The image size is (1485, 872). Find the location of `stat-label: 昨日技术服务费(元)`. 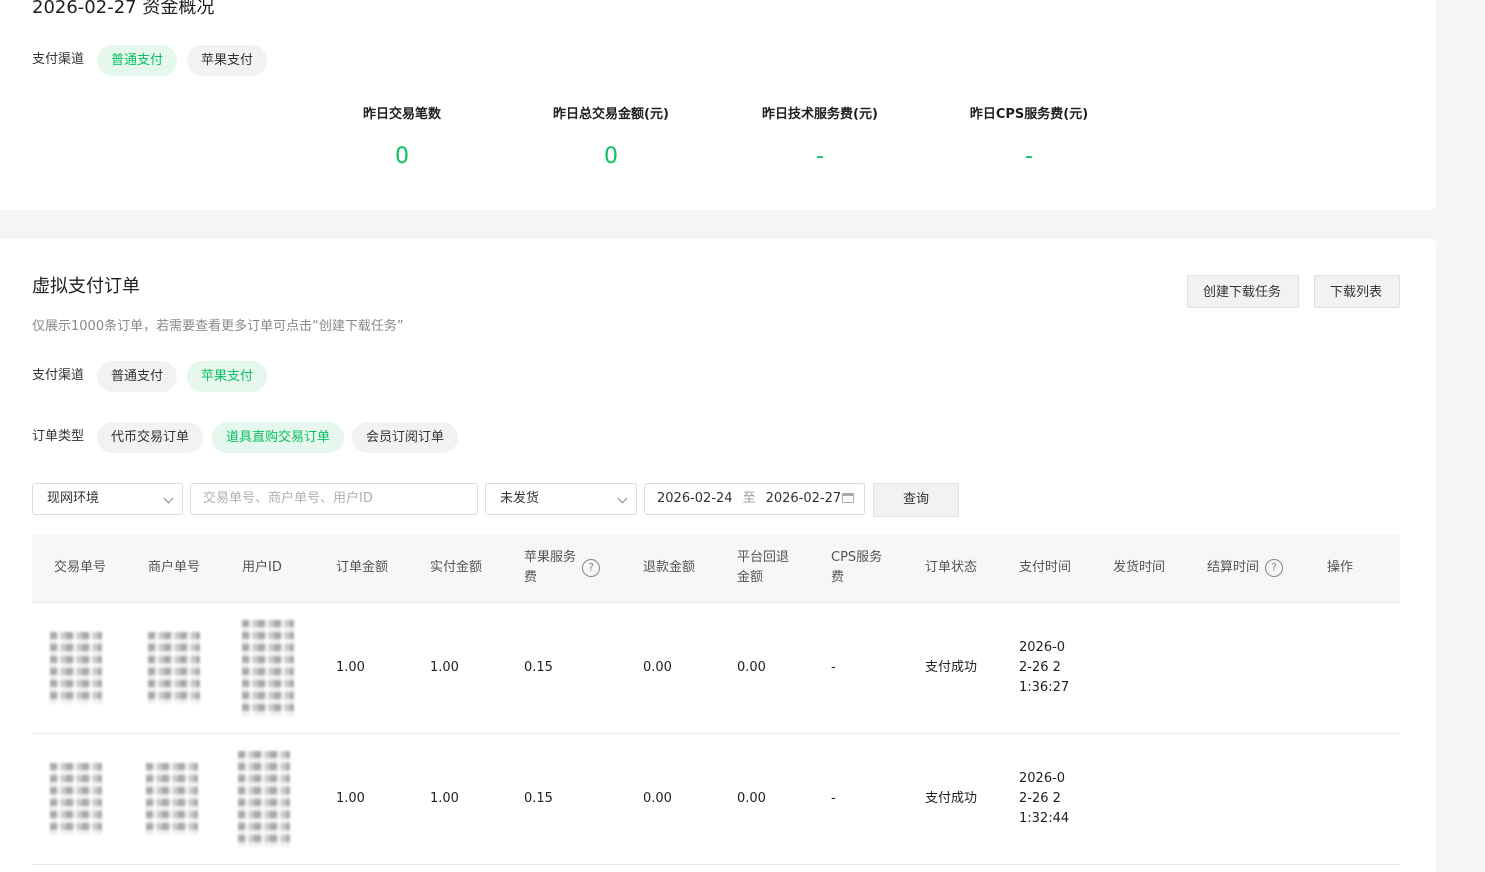

stat-label: 昨日技术服务费(元) is located at coordinates (820, 114).